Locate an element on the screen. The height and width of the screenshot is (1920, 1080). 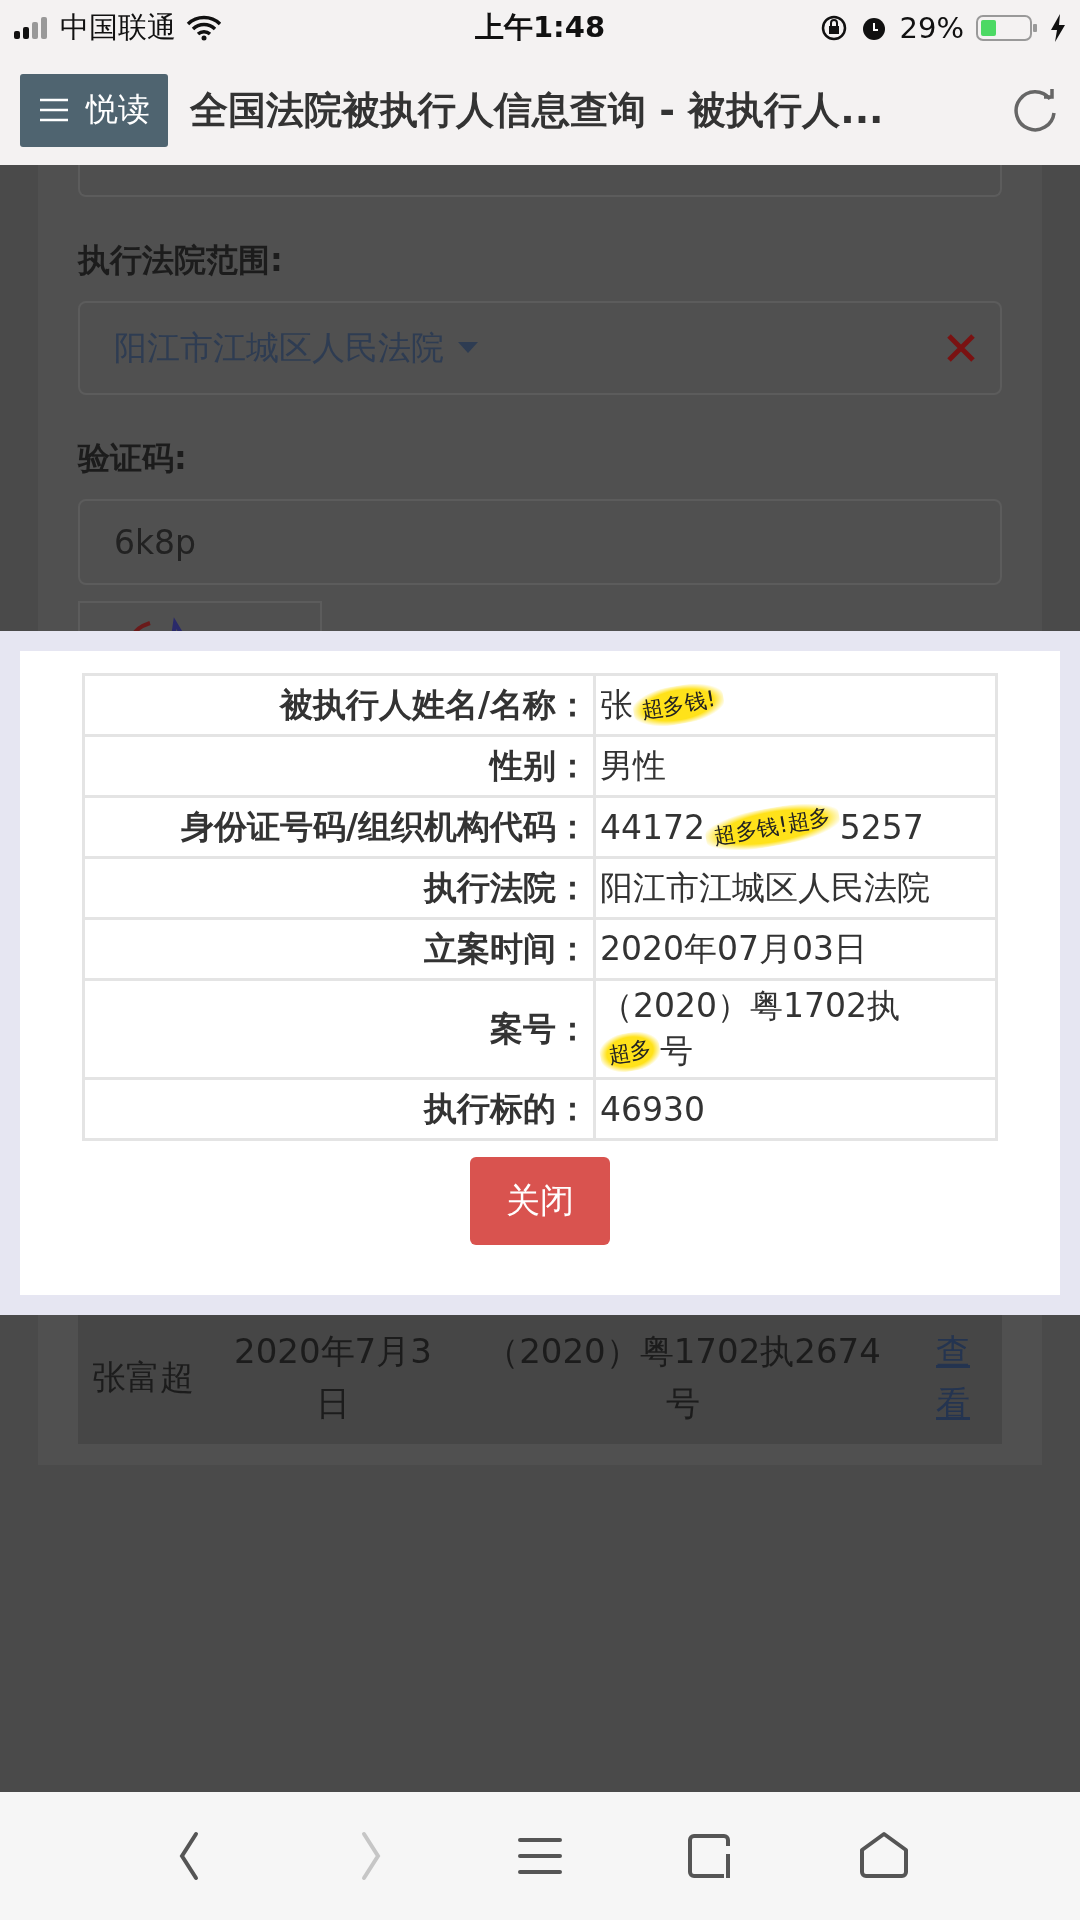
wifi-icon is located at coordinates (204, 27).